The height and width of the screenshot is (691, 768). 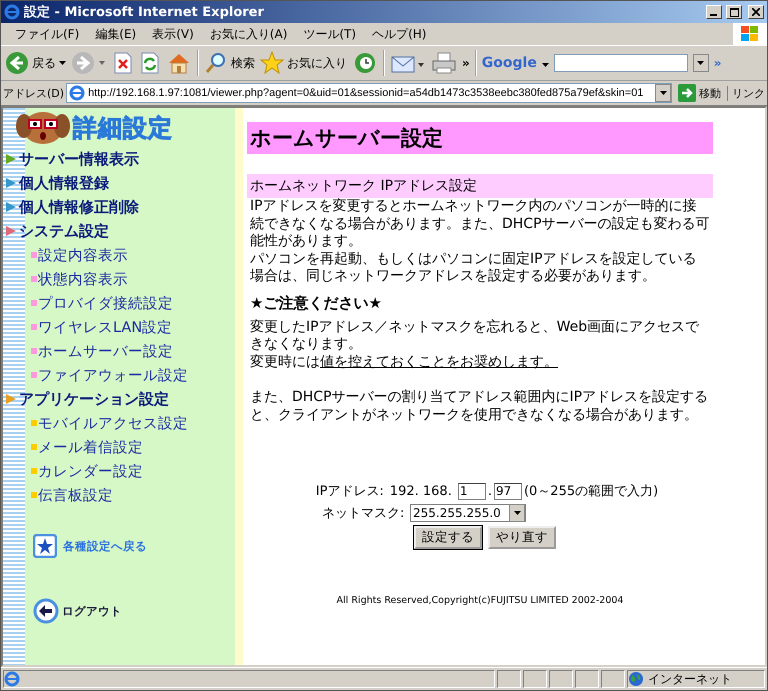 What do you see at coordinates (216, 63) in the screenshot?
I see `search-icon` at bounding box center [216, 63].